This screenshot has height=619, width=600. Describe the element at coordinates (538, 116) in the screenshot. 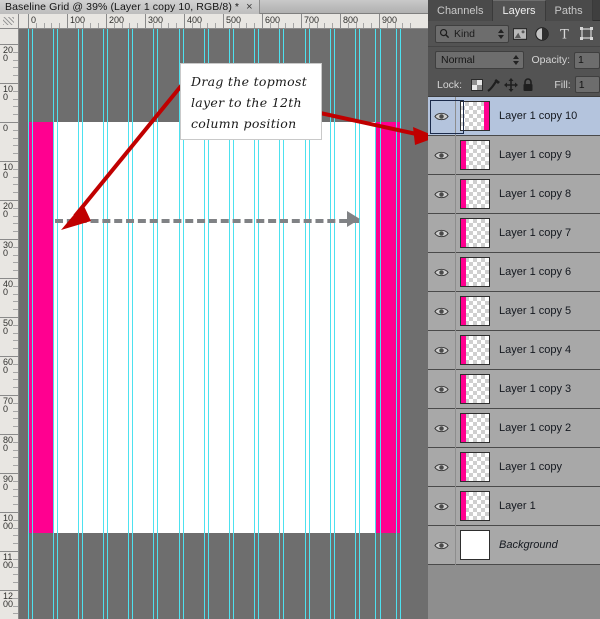

I see `layer-name: Layer 1 copy 10` at that location.